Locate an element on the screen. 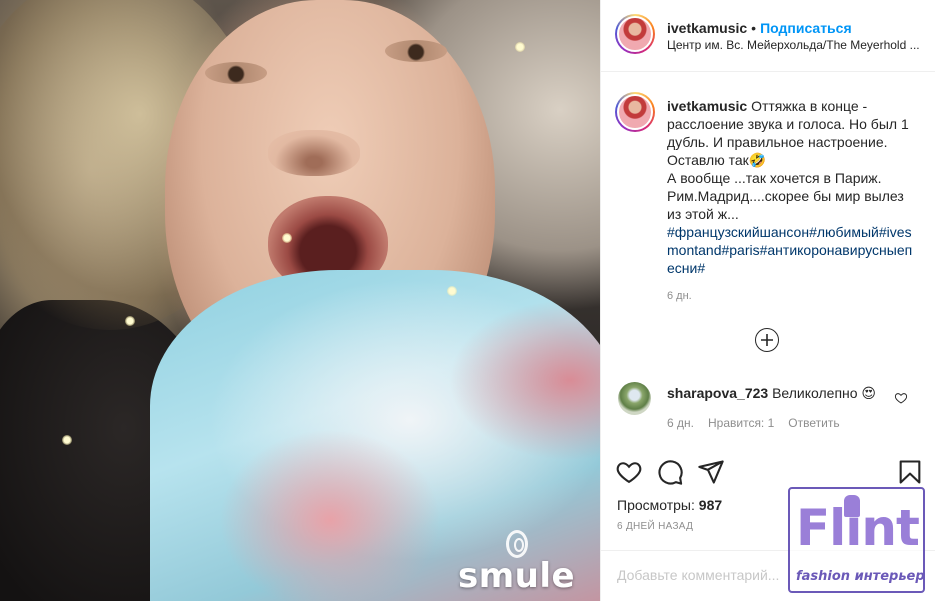  author-username: ivetkamusic is located at coordinates (707, 28).